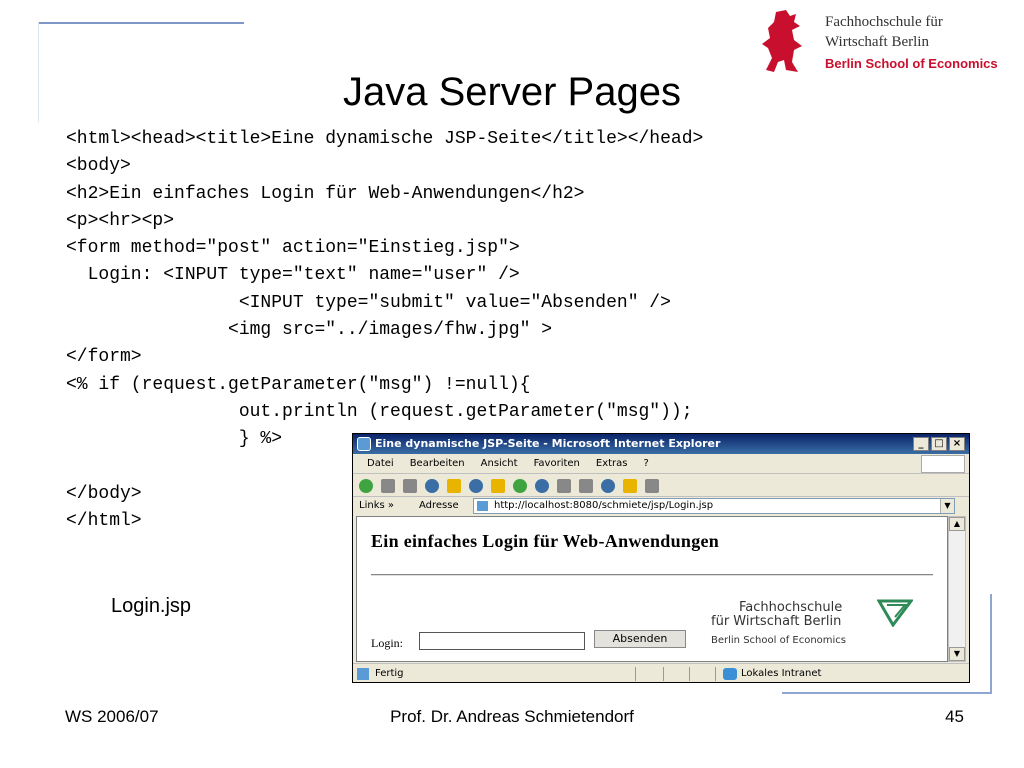  What do you see at coordinates (388, 485) in the screenshot?
I see `forward-icon` at bounding box center [388, 485].